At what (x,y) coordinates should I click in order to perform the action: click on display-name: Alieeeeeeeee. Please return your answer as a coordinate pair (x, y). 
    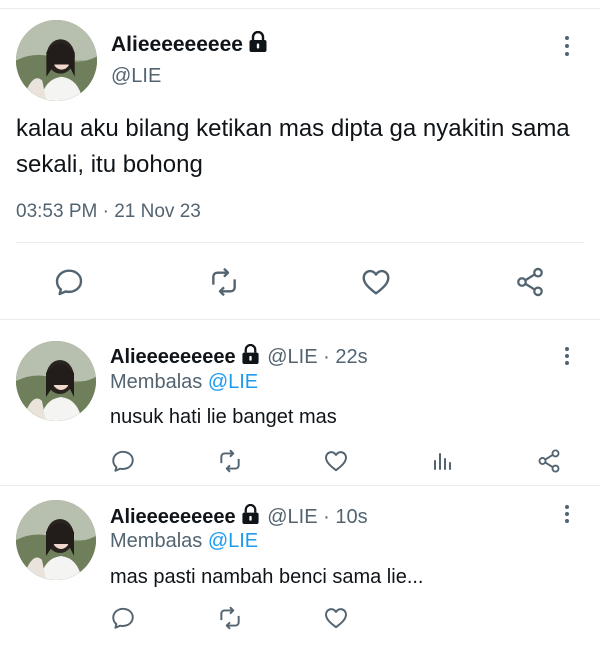
    Looking at the image, I should click on (189, 45).